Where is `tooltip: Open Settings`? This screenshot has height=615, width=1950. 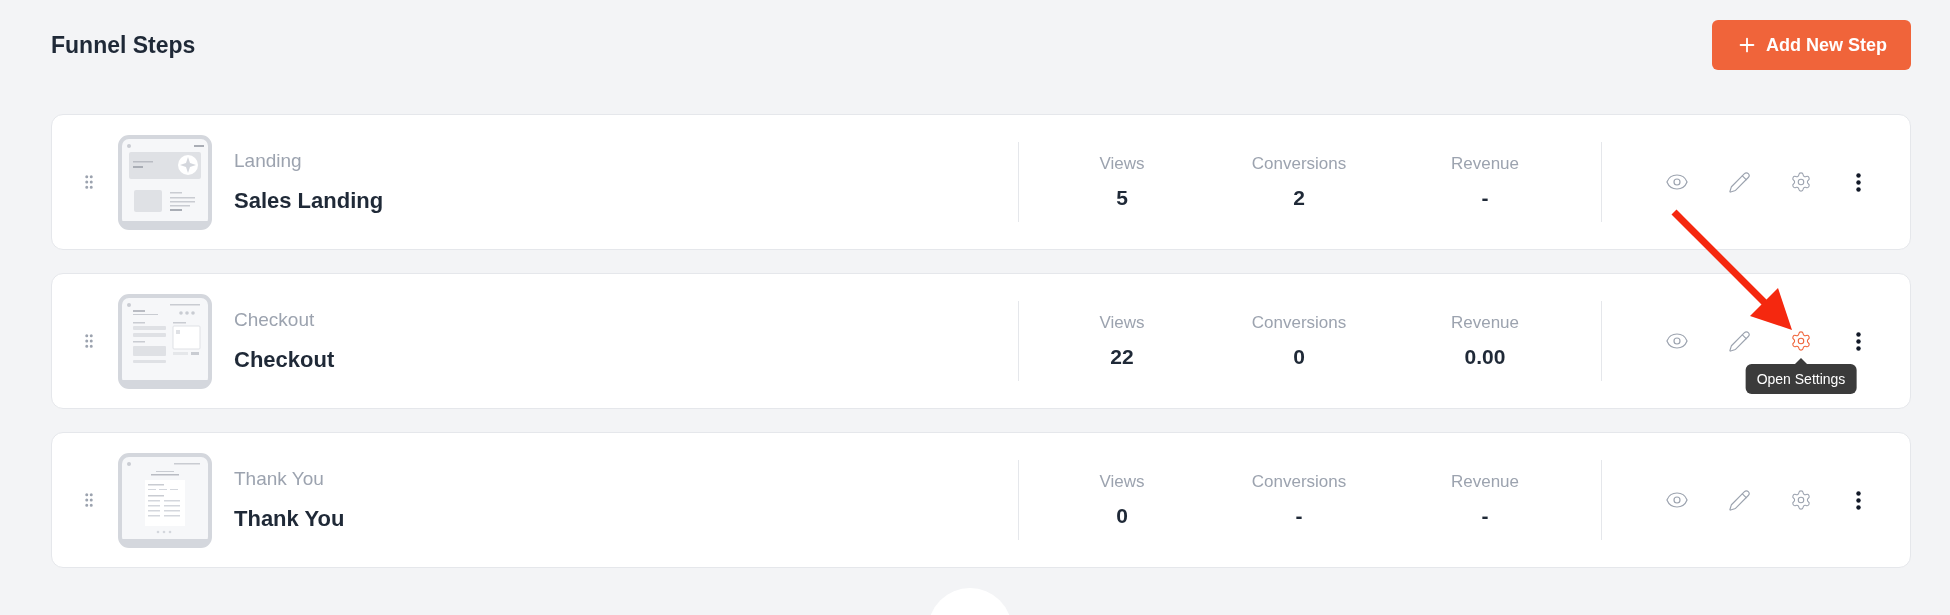 tooltip: Open Settings is located at coordinates (1801, 379).